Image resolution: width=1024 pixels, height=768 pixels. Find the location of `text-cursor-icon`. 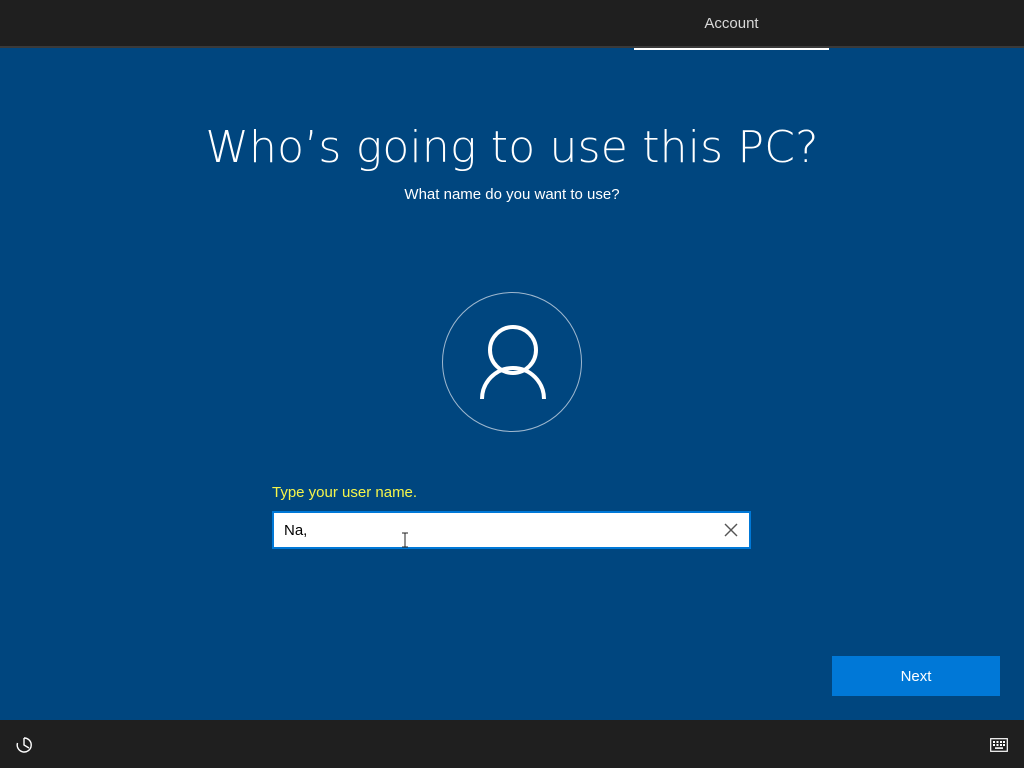

text-cursor-icon is located at coordinates (405, 540).